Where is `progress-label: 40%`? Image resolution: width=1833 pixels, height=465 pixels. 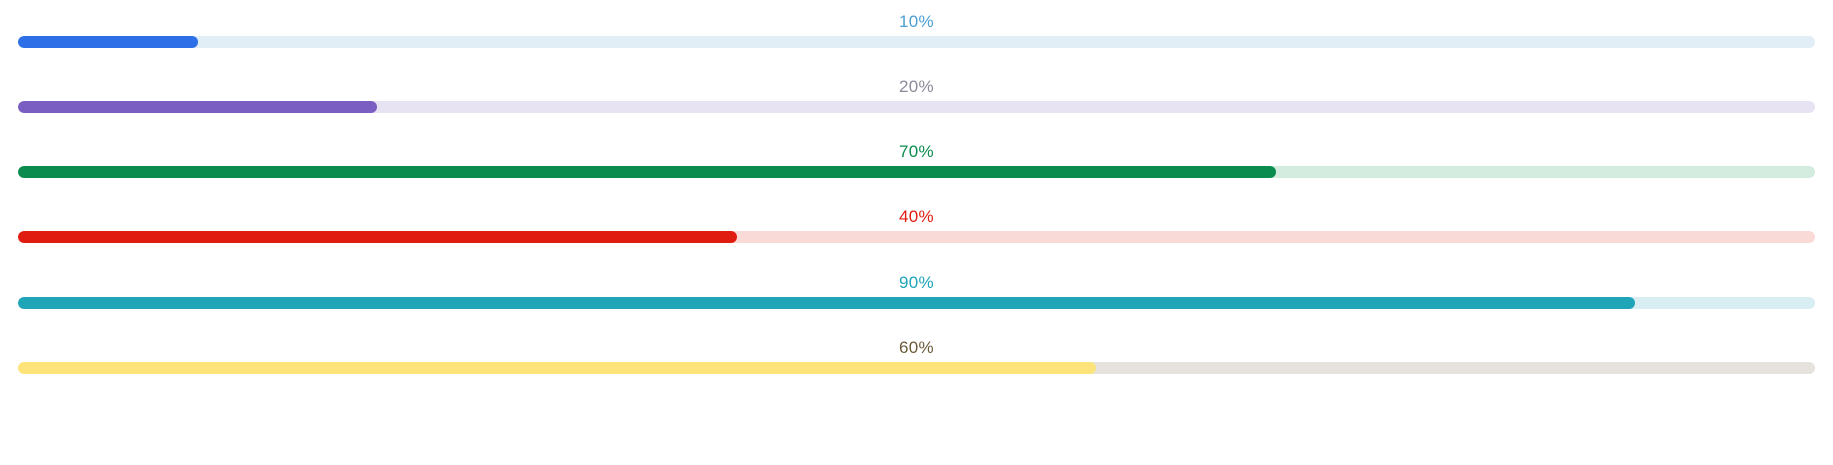 progress-label: 40% is located at coordinates (916, 216).